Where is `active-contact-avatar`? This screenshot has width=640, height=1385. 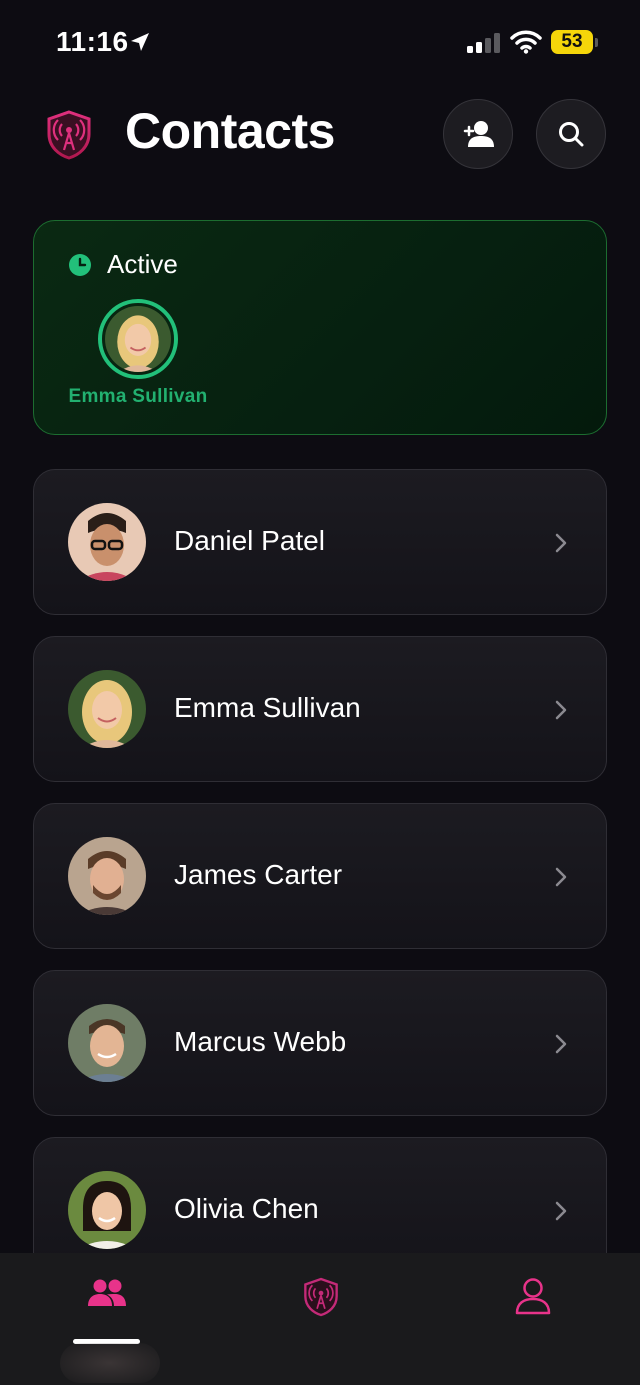 active-contact-avatar is located at coordinates (138, 339).